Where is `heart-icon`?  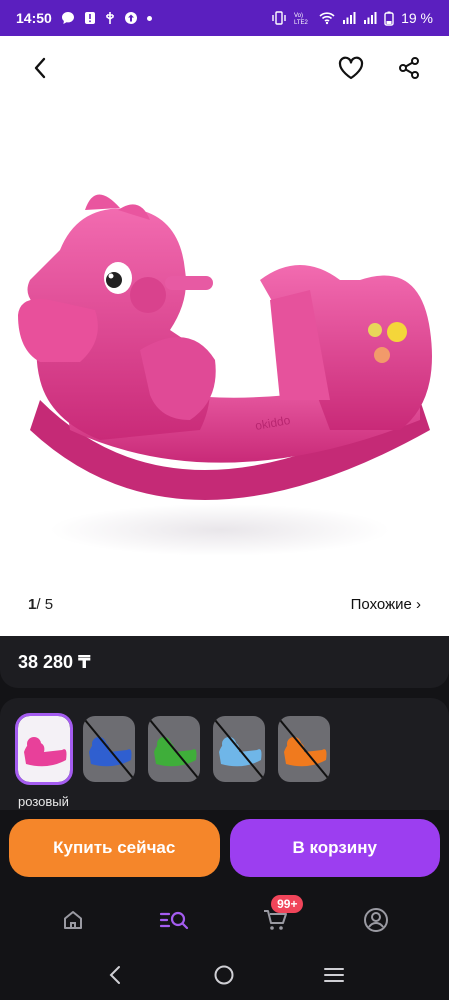 heart-icon is located at coordinates (351, 68).